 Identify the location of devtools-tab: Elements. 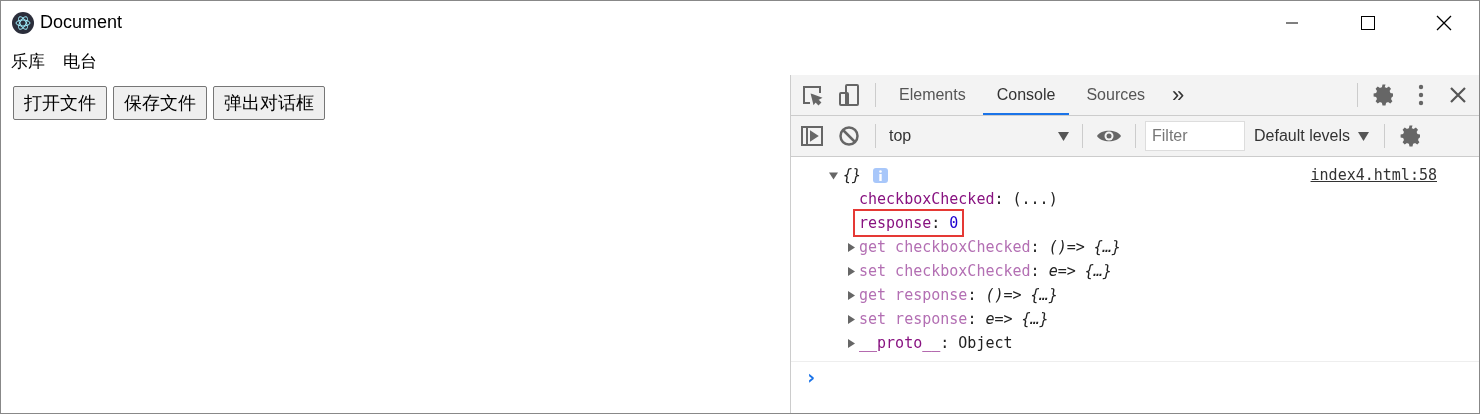
(932, 95).